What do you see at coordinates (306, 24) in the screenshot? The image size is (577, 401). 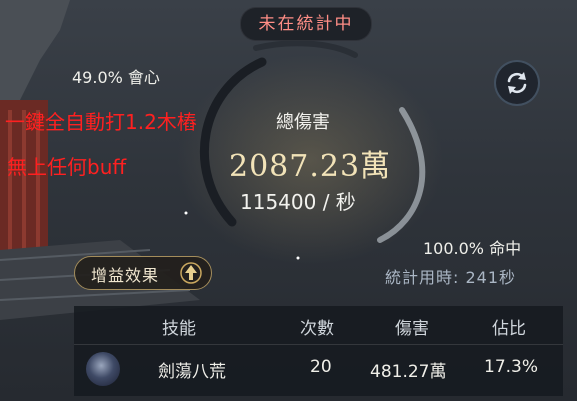 I see `status-indicator: 未在統計中` at bounding box center [306, 24].